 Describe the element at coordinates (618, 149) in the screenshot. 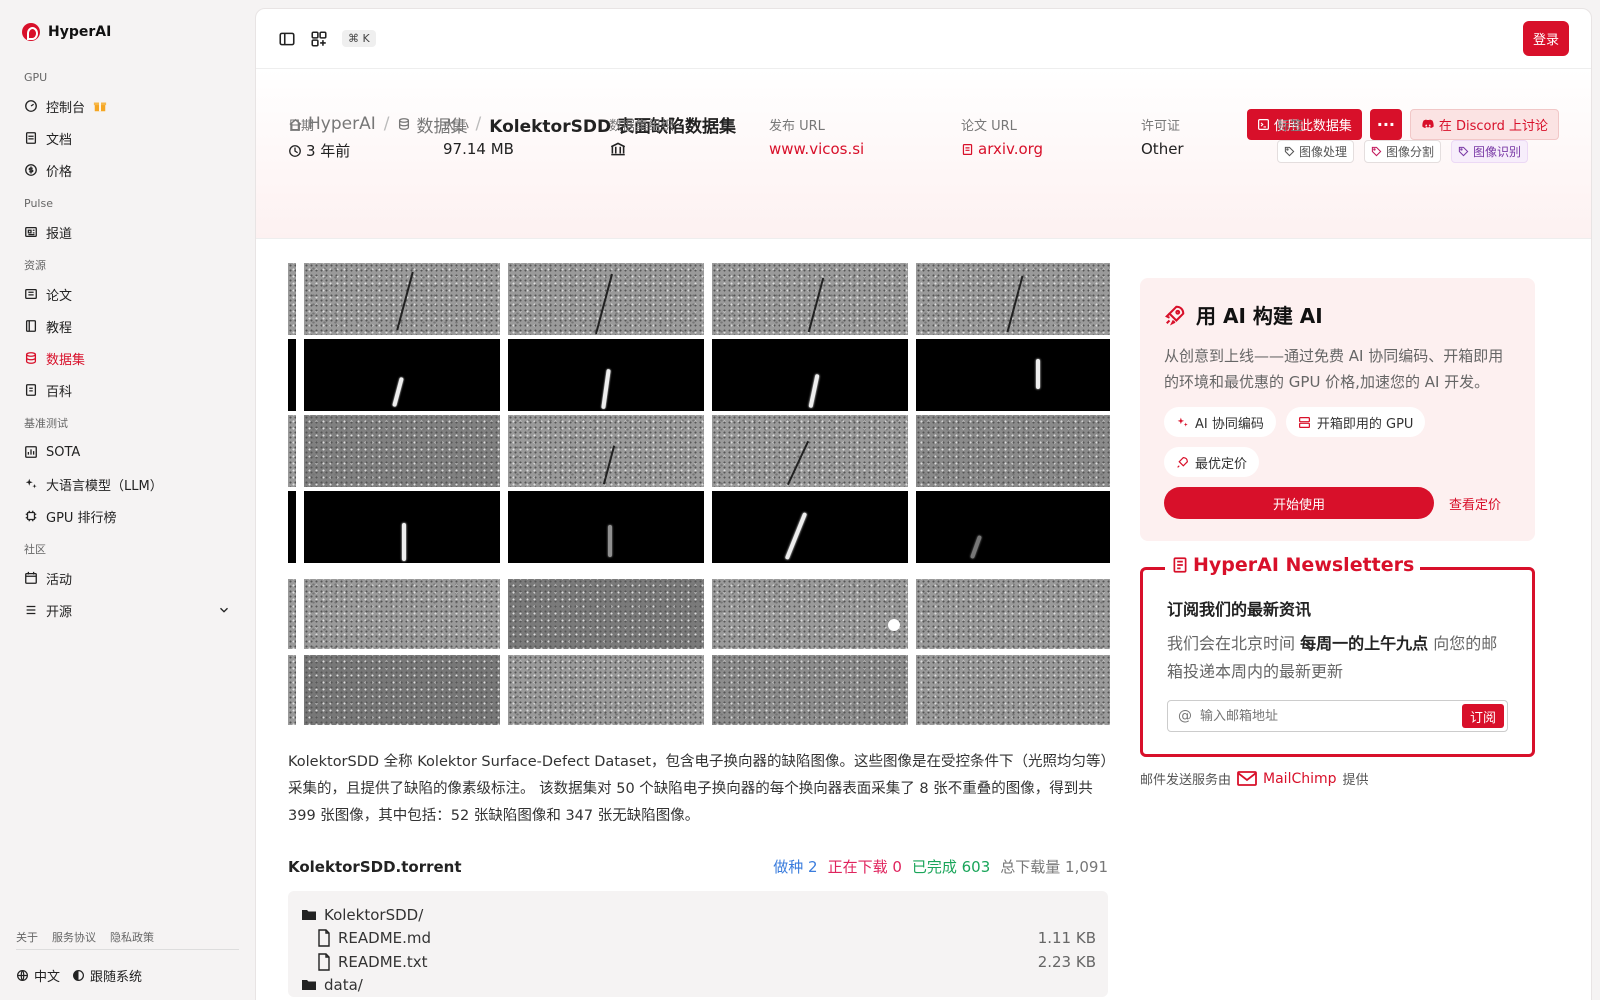

I see `institution-icon` at that location.